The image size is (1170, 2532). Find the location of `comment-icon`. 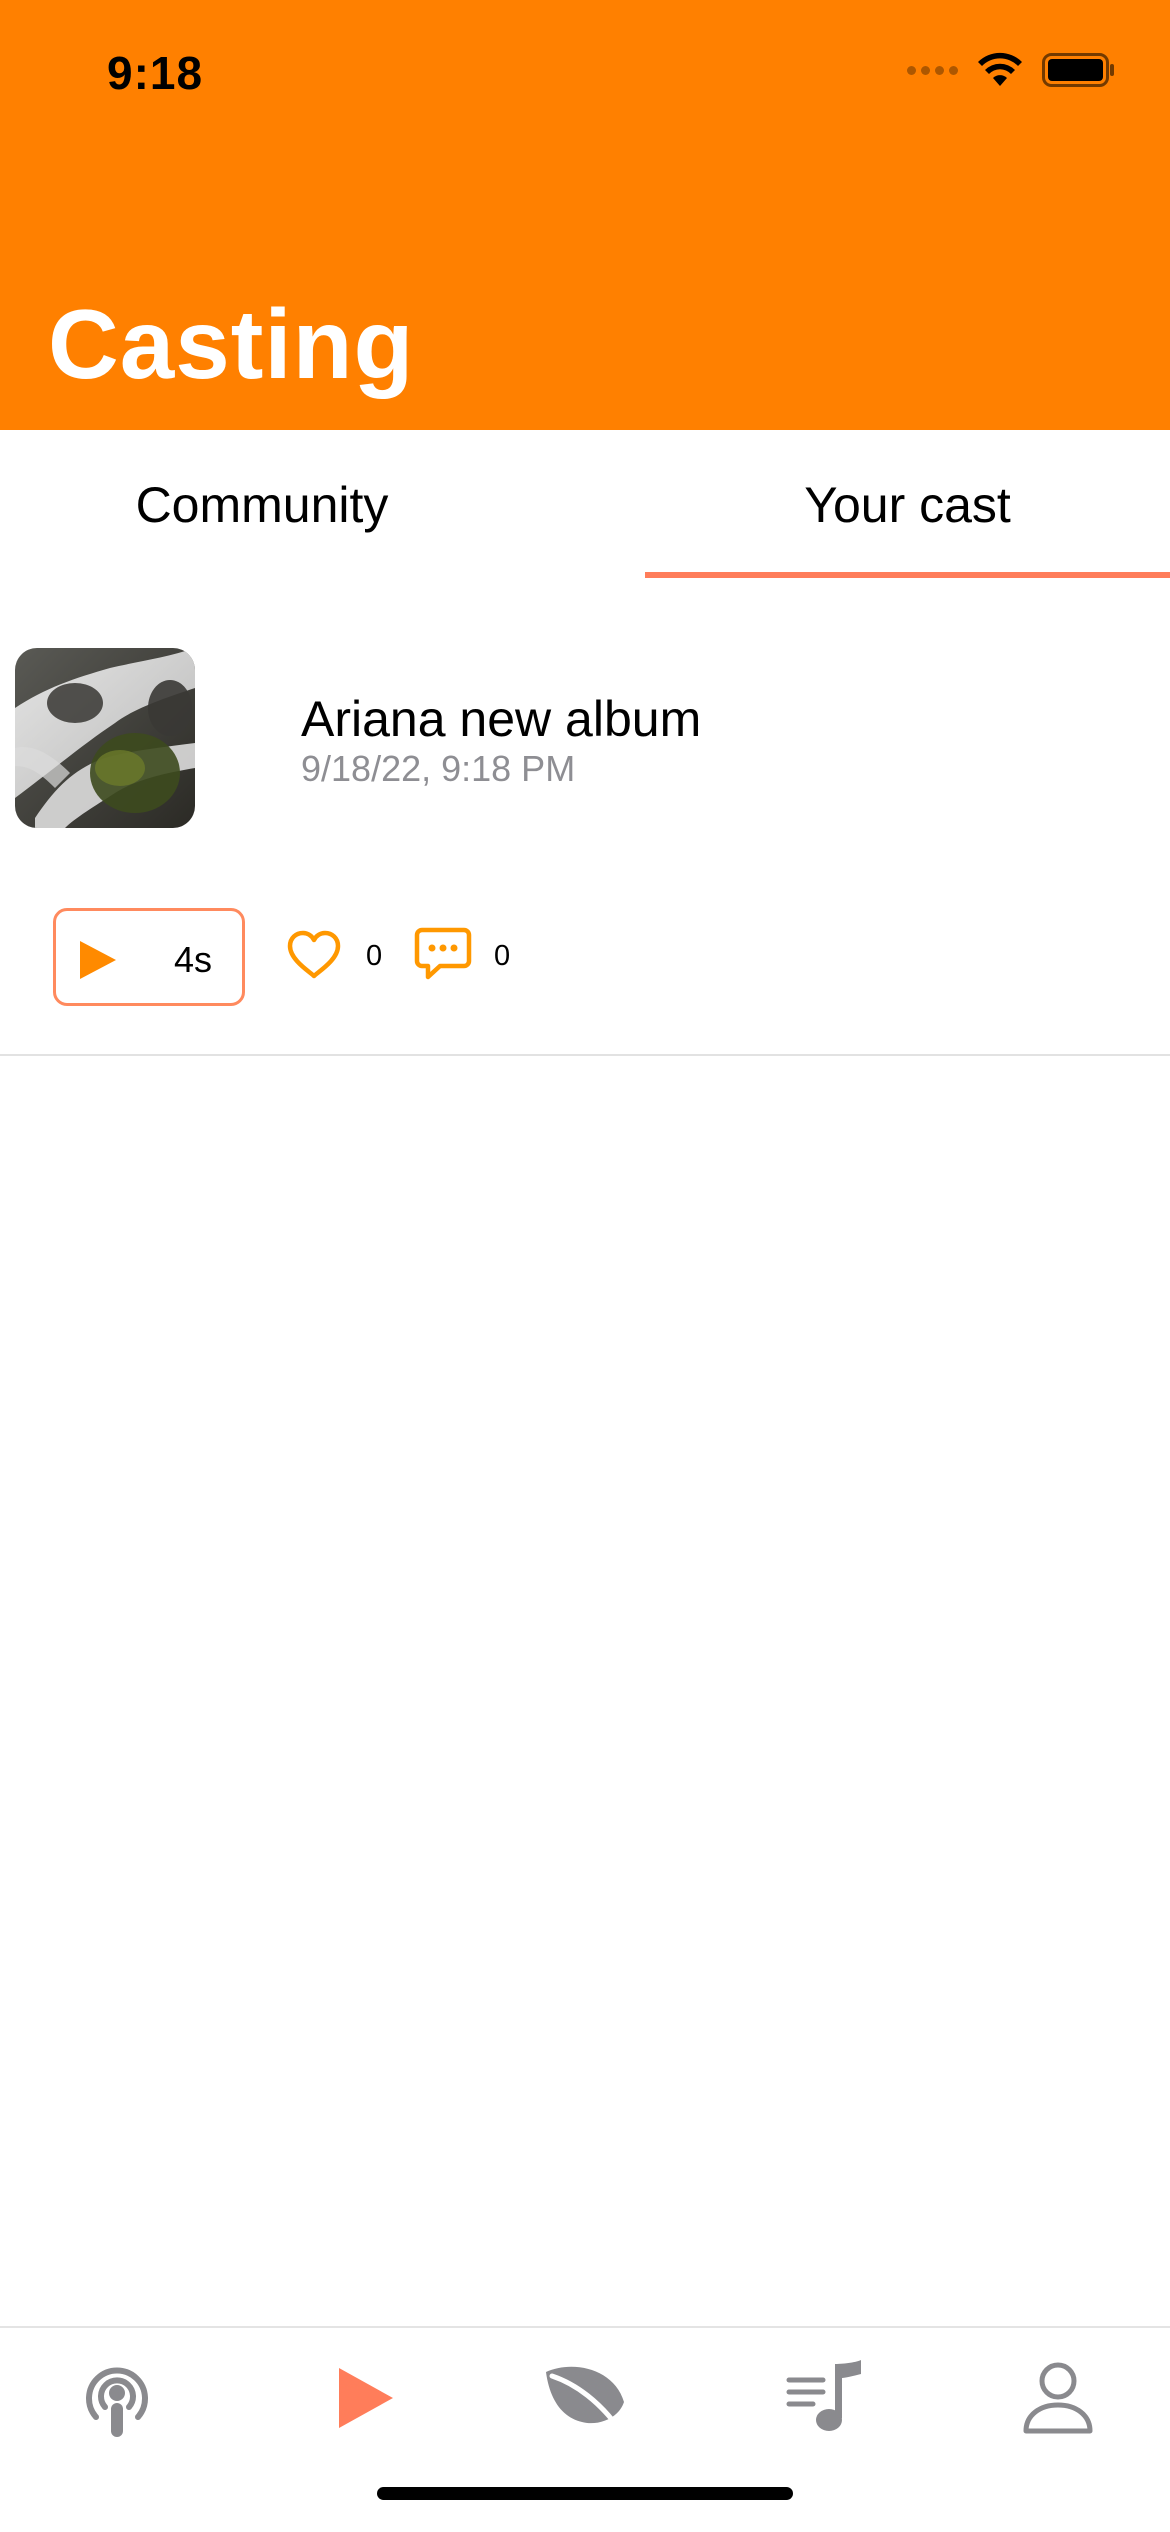

comment-icon is located at coordinates (443, 954).